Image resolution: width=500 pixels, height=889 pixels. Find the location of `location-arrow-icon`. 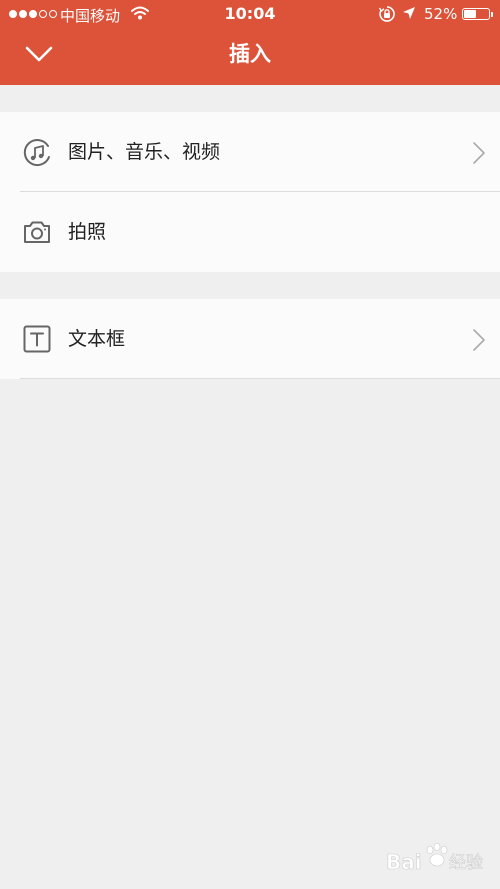

location-arrow-icon is located at coordinates (409, 13).